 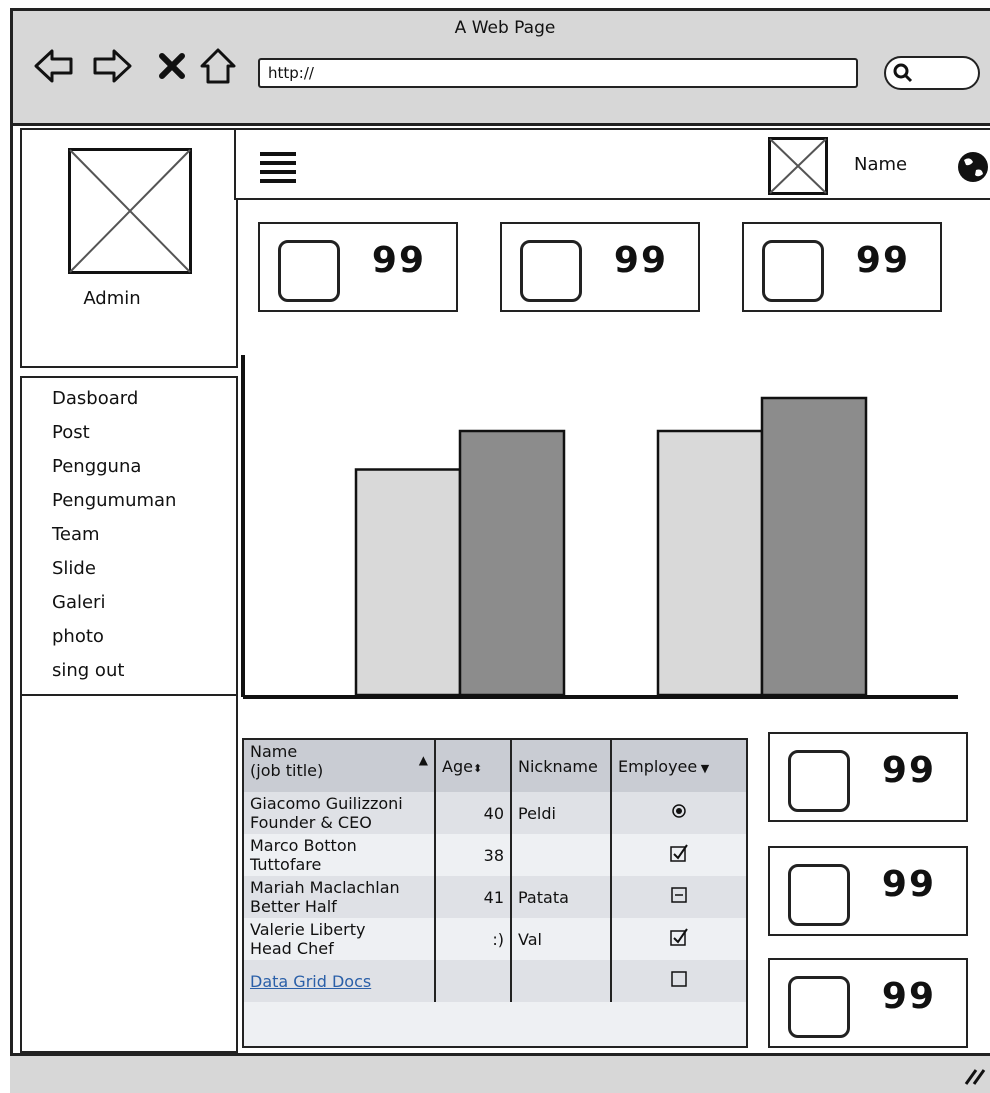 I want to click on radio-selected-icon, so click(x=679, y=811).